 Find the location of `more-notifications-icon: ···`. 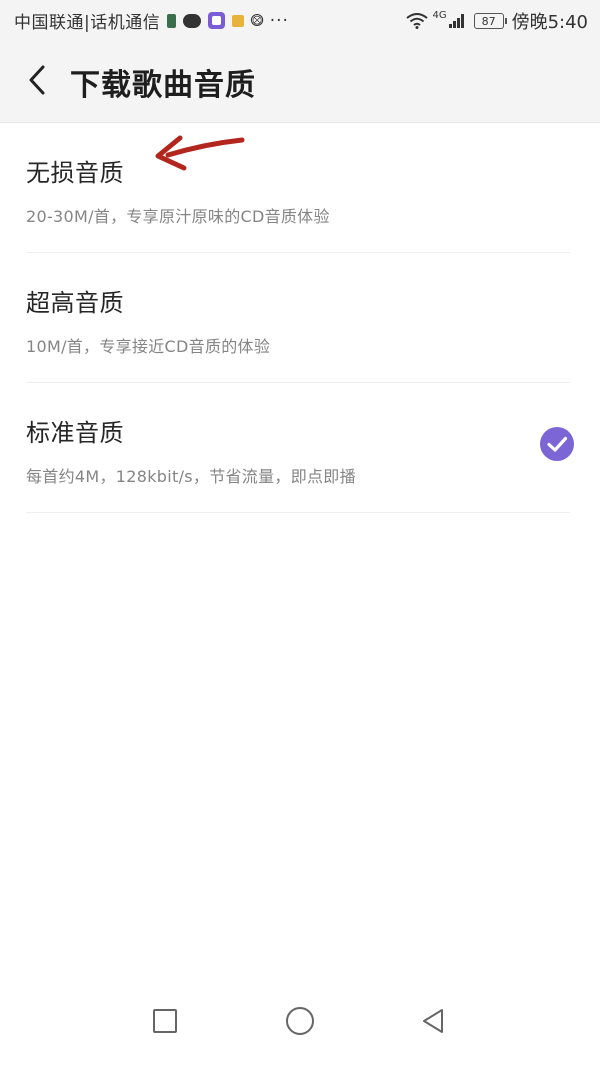

more-notifications-icon: ··· is located at coordinates (279, 20).